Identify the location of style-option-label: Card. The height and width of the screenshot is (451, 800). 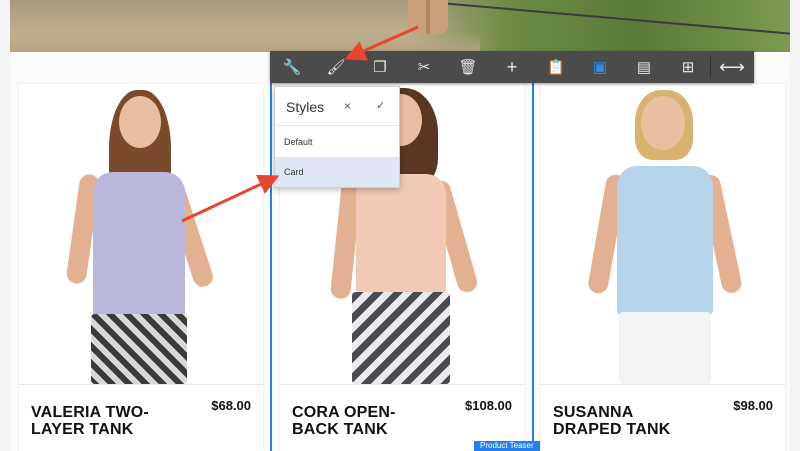
(294, 172).